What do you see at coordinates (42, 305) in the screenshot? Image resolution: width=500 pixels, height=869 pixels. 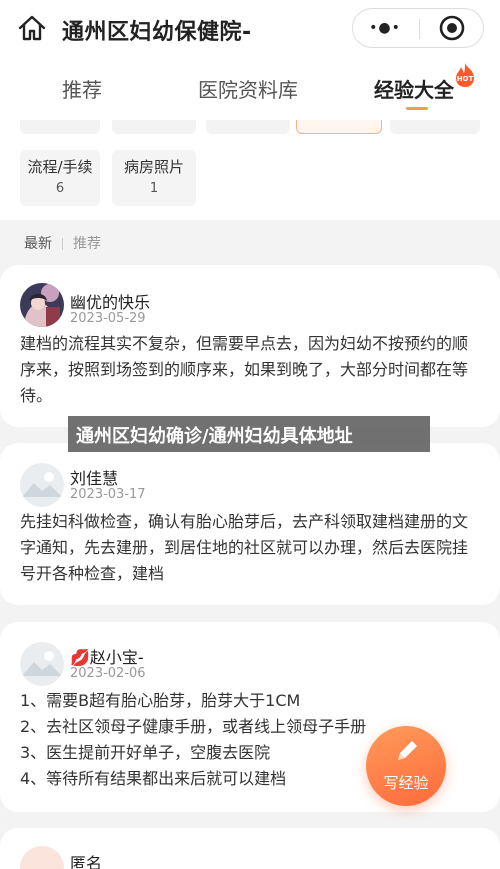 I see `avatar` at bounding box center [42, 305].